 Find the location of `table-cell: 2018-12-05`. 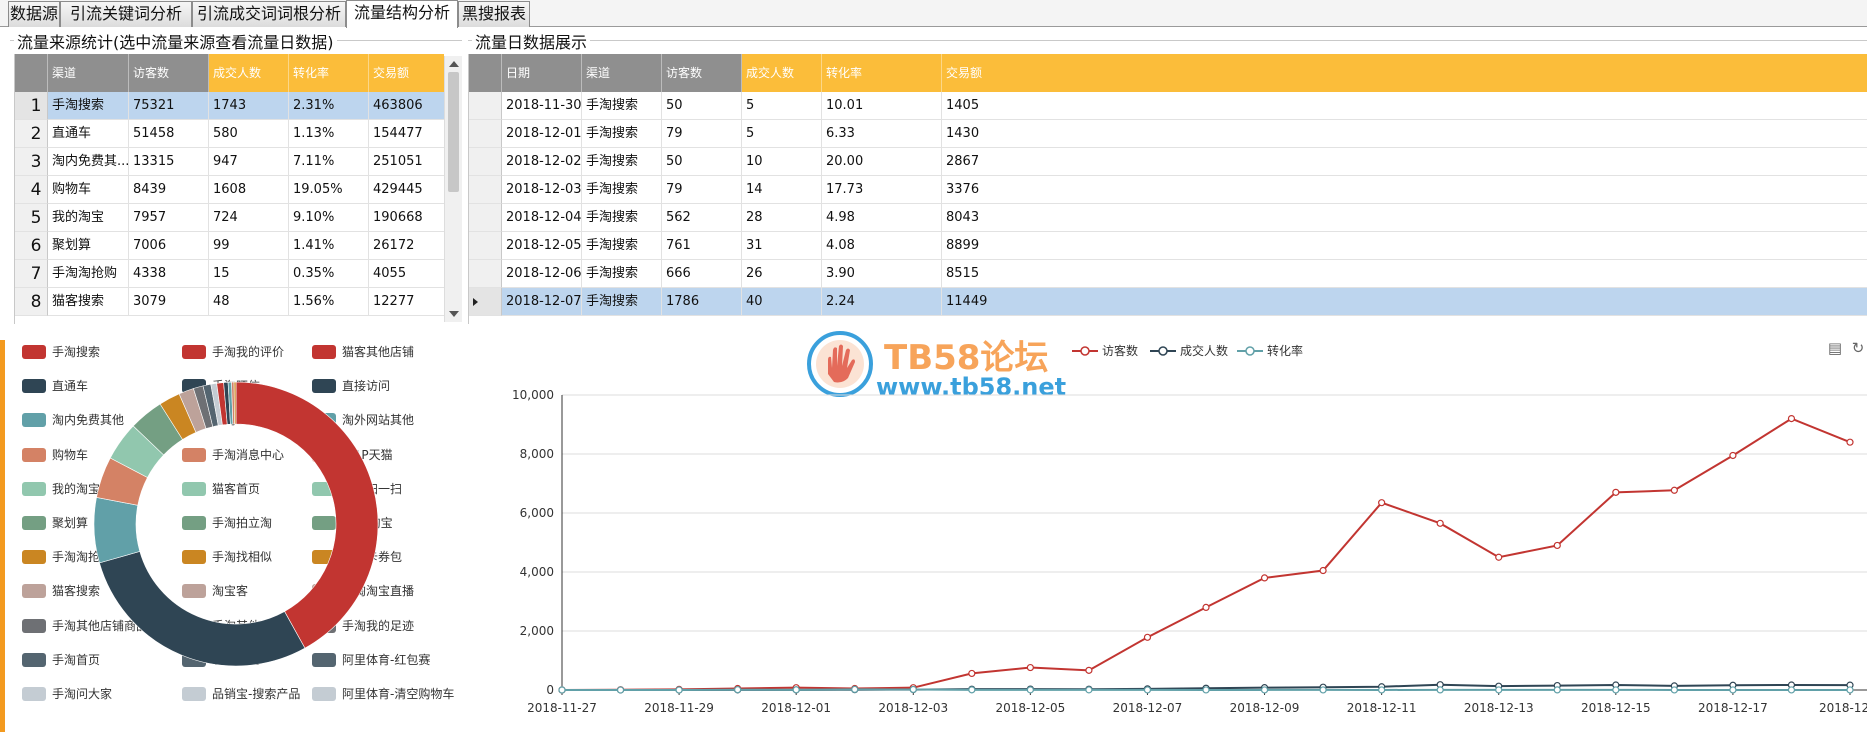

table-cell: 2018-12-05 is located at coordinates (542, 246).